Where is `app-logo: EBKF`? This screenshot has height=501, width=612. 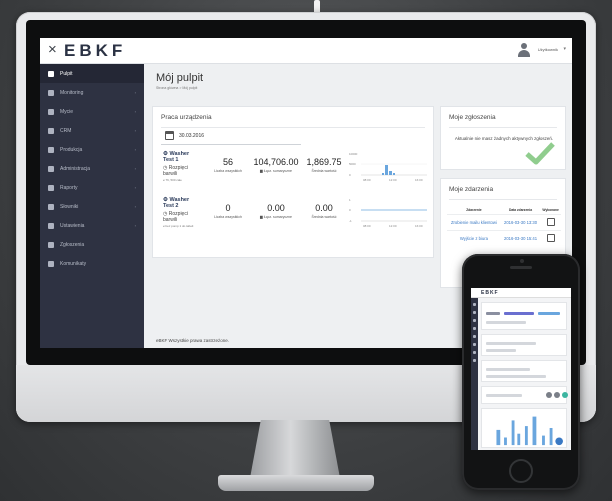
app-logo: EBKF is located at coordinates (95, 51).